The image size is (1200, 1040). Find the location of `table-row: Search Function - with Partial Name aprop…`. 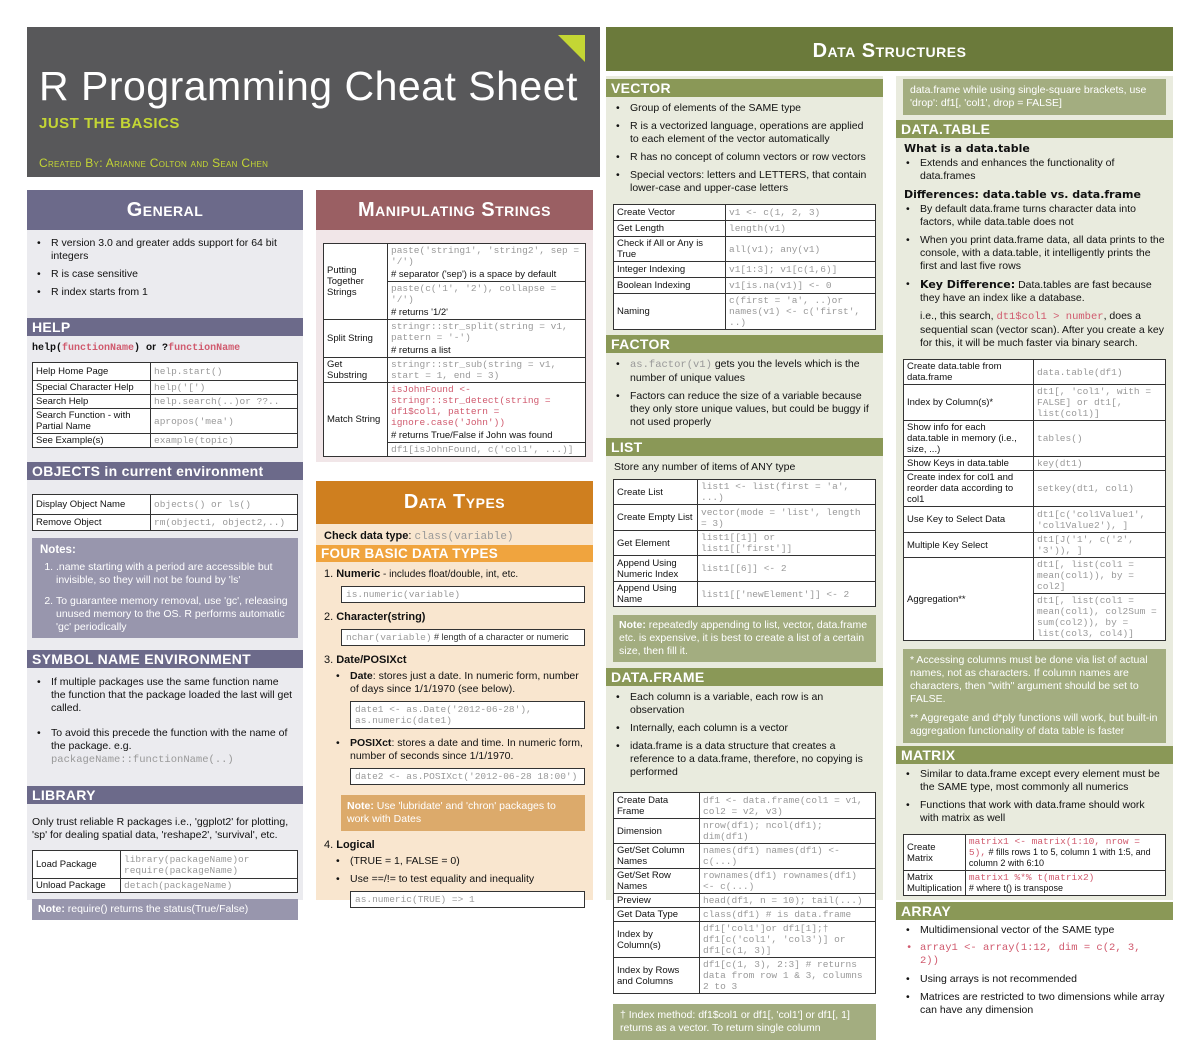

table-row: Search Function - with Partial Name aprop… is located at coordinates (165, 421).